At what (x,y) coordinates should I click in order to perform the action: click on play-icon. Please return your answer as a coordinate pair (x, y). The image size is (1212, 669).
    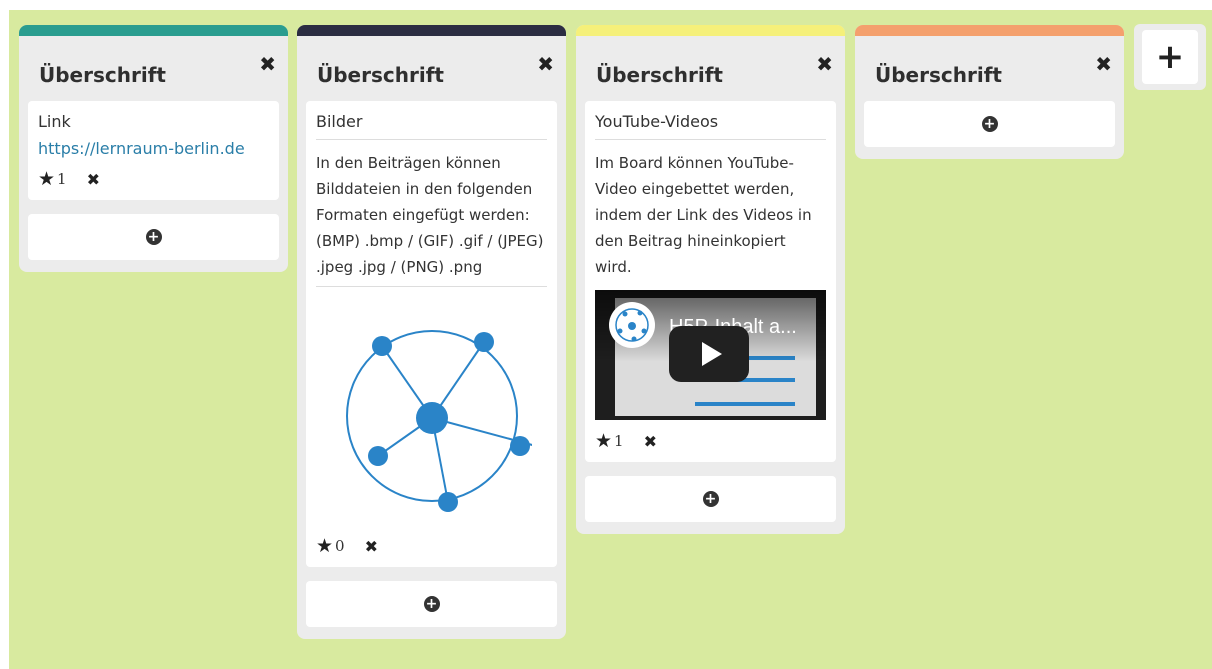
    Looking at the image, I should click on (711, 354).